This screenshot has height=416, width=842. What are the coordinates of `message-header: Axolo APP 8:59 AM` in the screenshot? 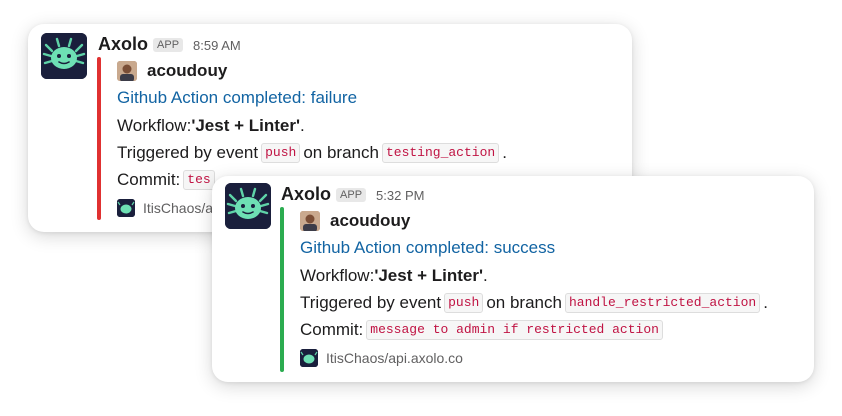 It's located at (169, 44).